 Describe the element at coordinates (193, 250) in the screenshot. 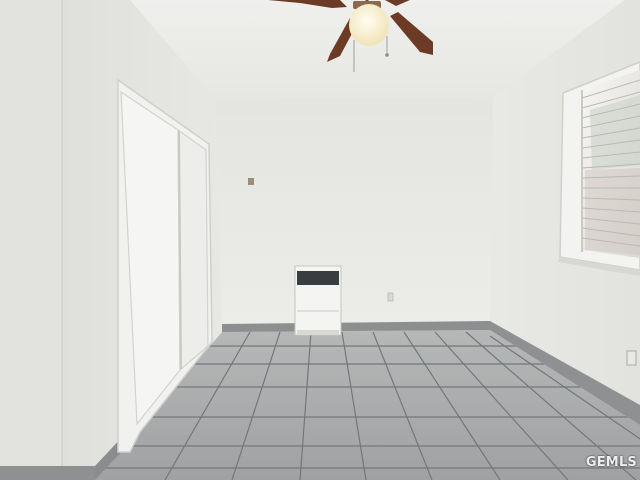

I see `closet-door-right` at that location.